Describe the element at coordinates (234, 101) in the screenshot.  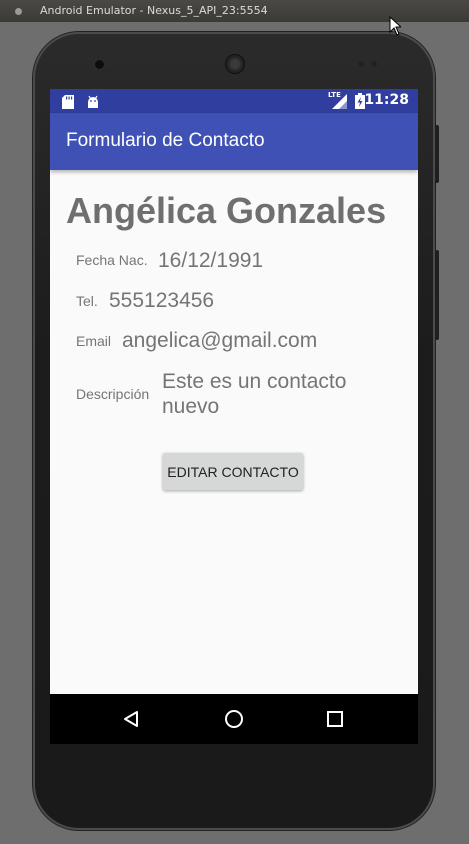
I see `status-bar: LTE 11:28` at that location.